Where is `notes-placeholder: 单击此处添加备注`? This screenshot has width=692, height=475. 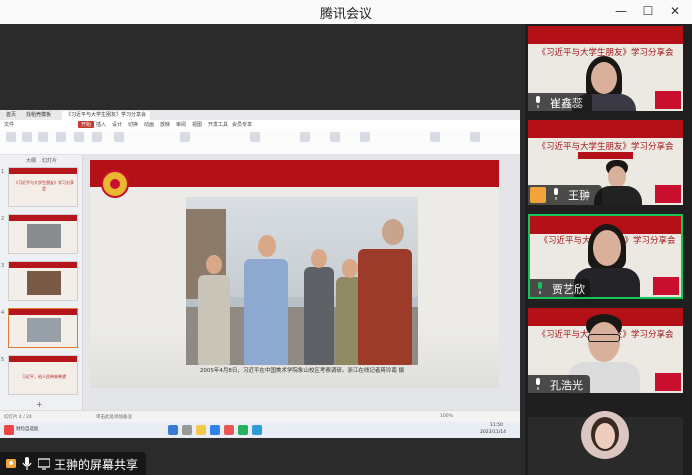 notes-placeholder: 单击此处添加备注 is located at coordinates (114, 417).